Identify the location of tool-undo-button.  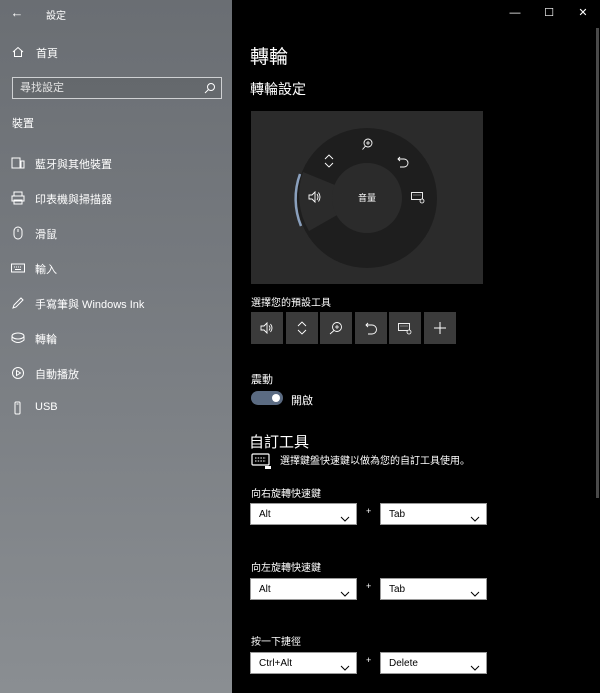
(370, 328).